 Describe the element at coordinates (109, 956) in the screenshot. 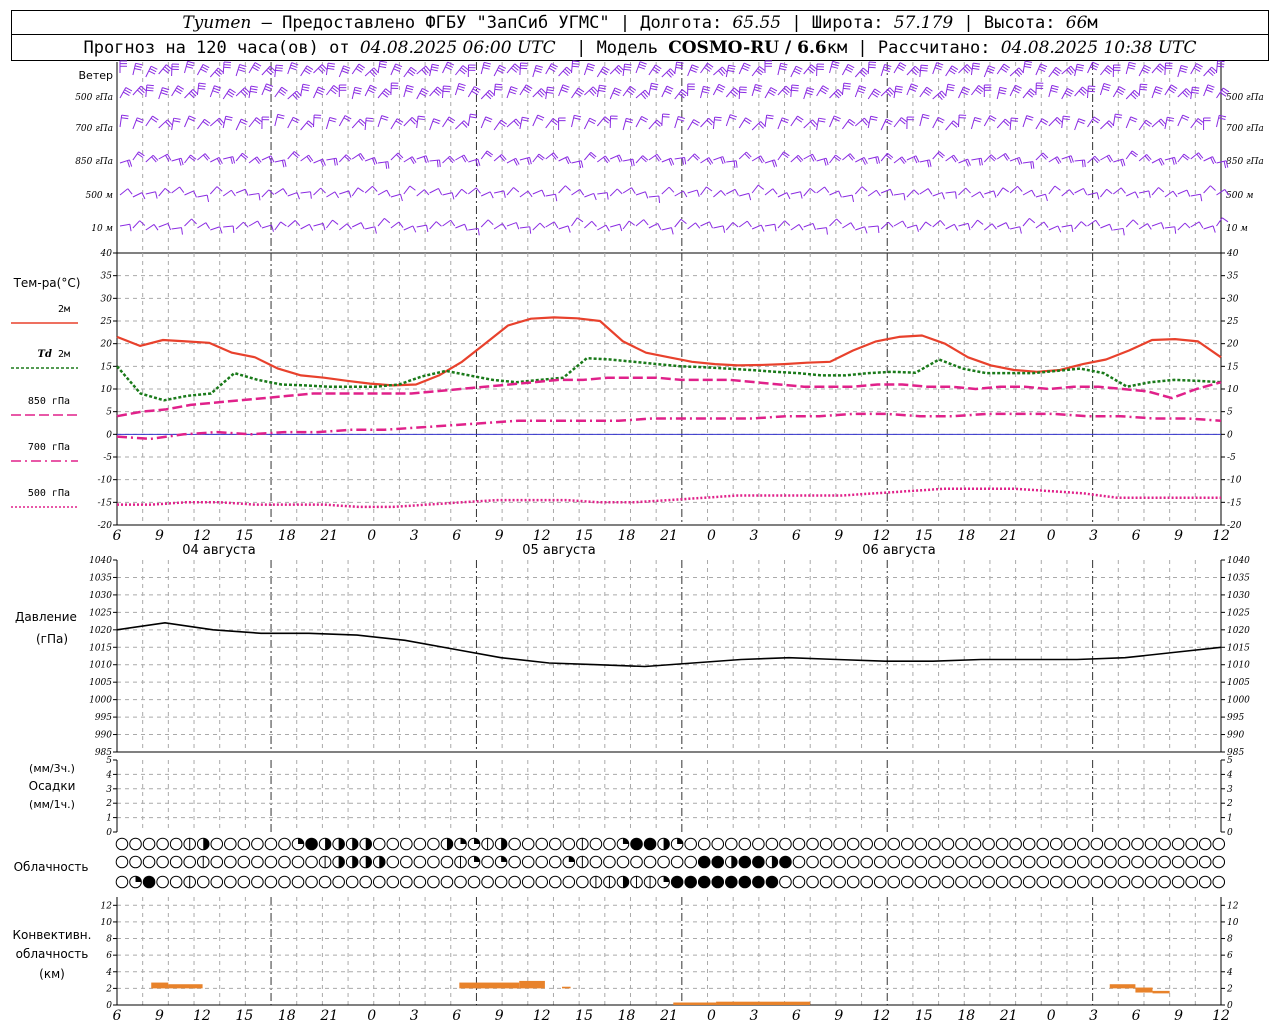

I see `conv-ytick-left: 6` at that location.